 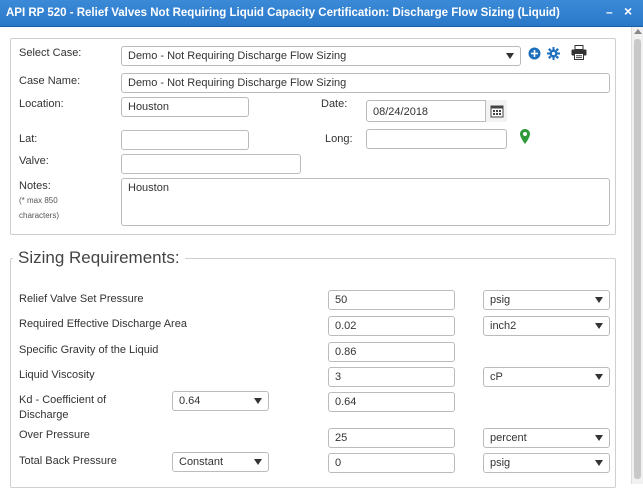 I want to click on liquid-viscosity-label: Liquid Viscosity, so click(x=57, y=375).